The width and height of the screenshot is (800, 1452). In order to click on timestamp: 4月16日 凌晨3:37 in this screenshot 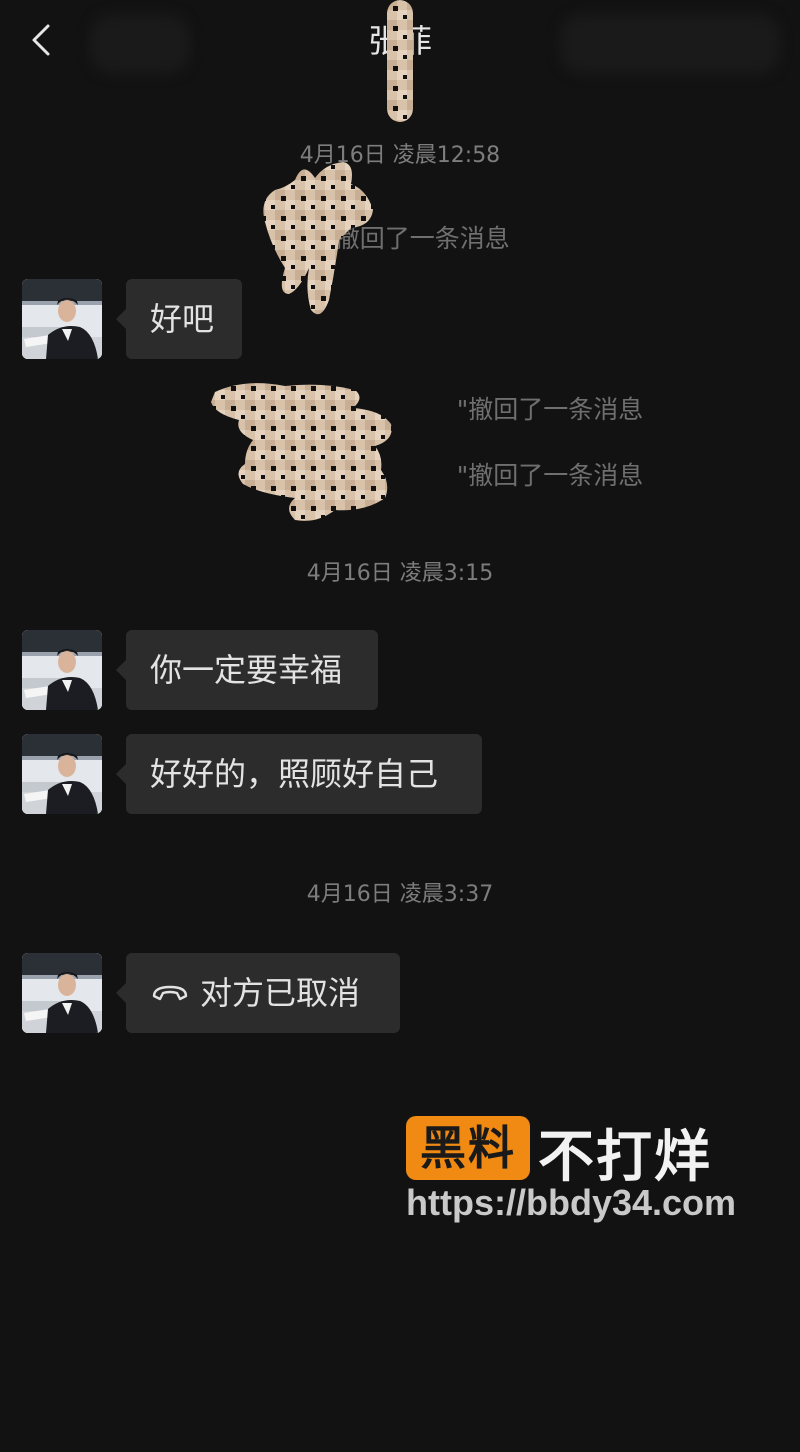, I will do `click(400, 894)`.